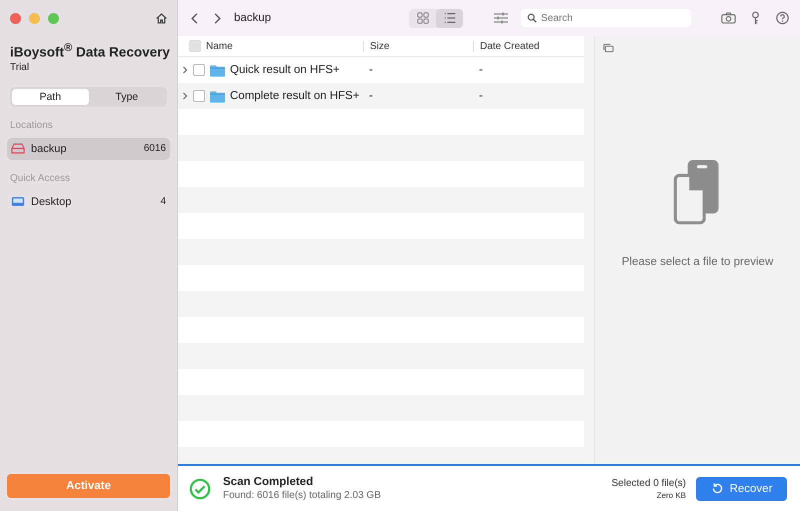 Image resolution: width=800 pixels, height=511 pixels. Describe the element at coordinates (217, 18) in the screenshot. I see `forward-icon` at that location.